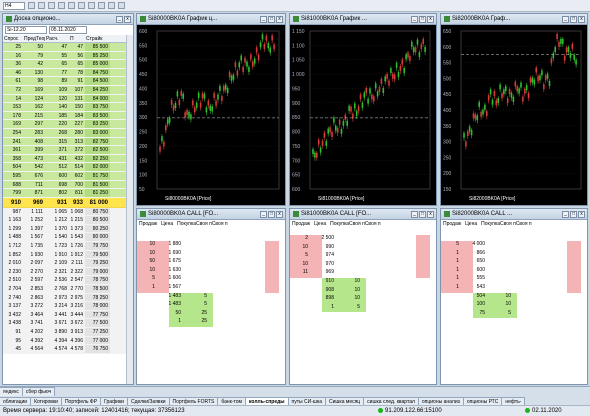 This screenshot has width=590, height=416. I want to click on option-board-row: 1 488 1 567 1 540 1 543 80 000, so click(68, 238).